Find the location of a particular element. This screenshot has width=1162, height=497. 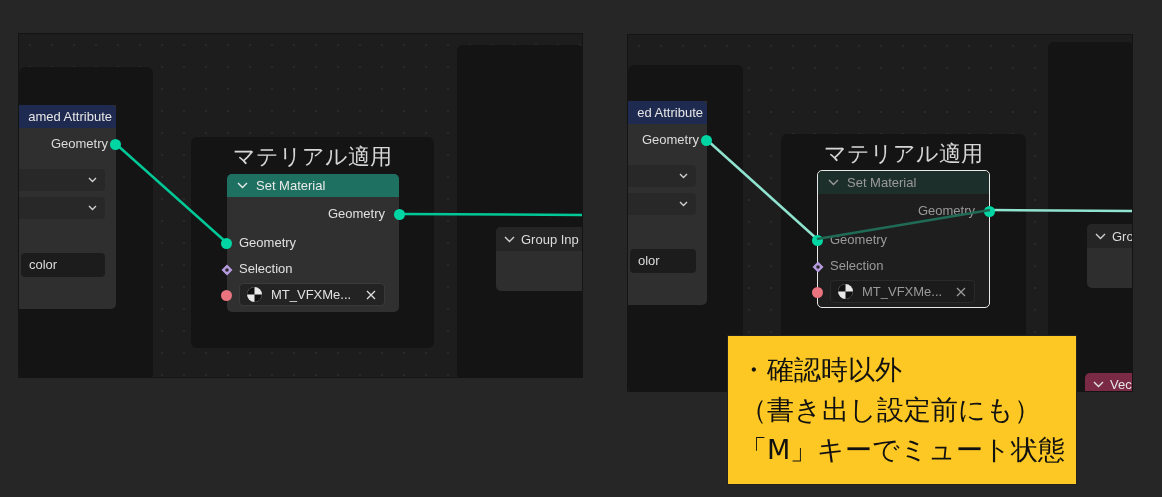

node-header: Group Inp is located at coordinates (539, 239).